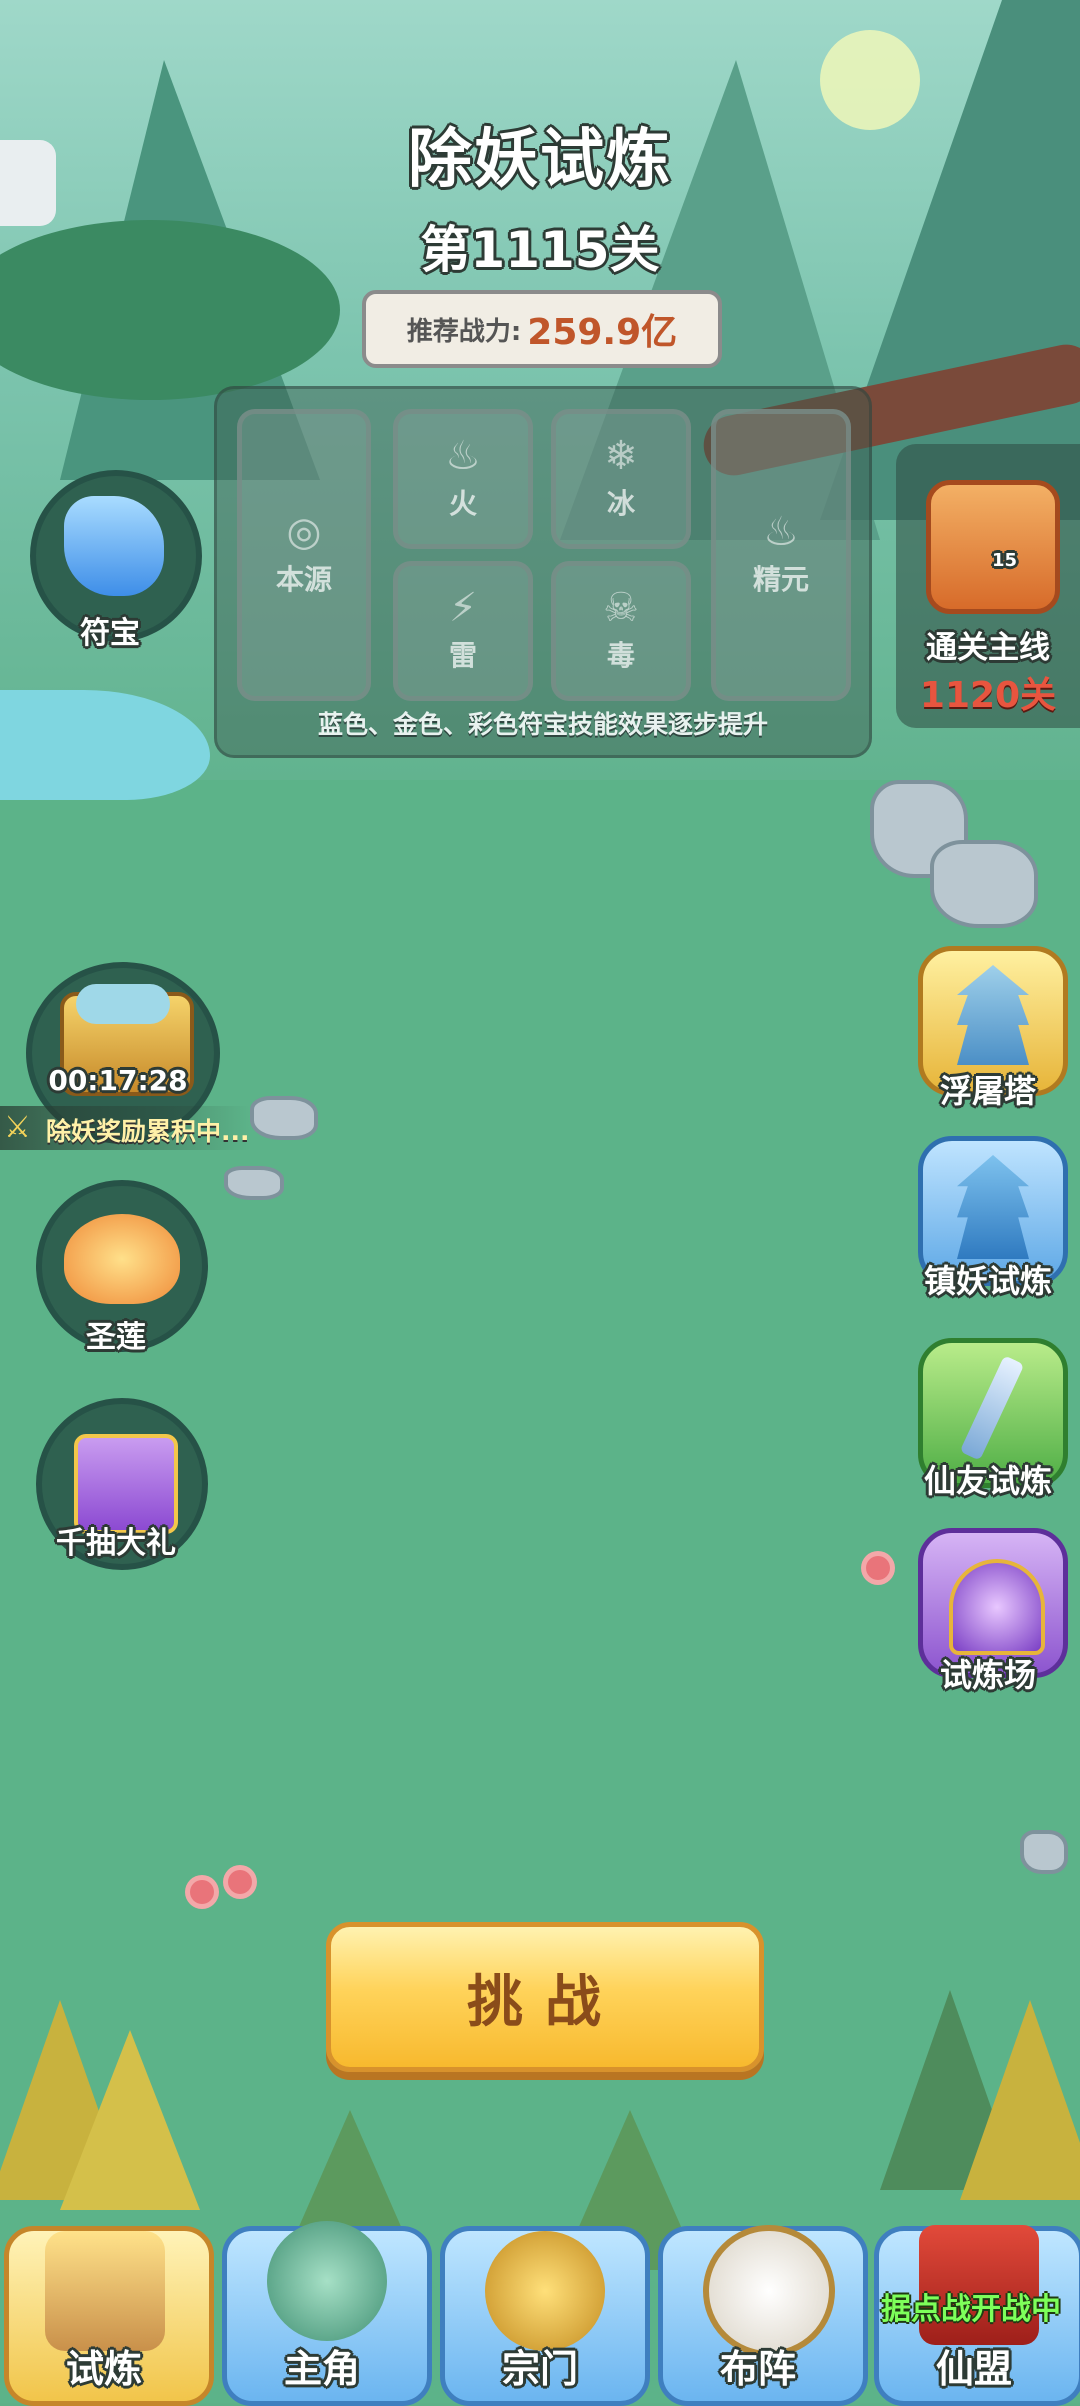  I want to click on slot-fire: ♨ 火, so click(463, 479).